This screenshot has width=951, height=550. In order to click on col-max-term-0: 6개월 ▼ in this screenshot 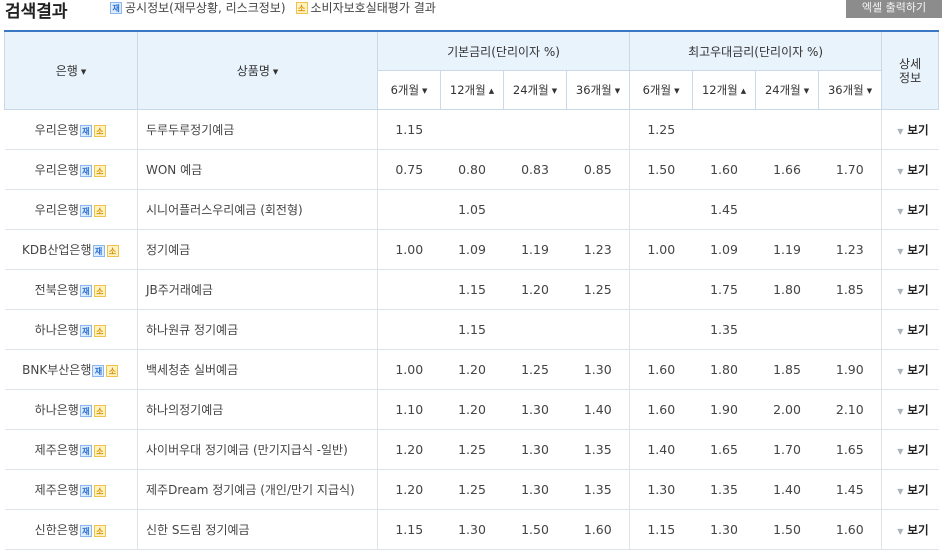, I will do `click(661, 90)`.